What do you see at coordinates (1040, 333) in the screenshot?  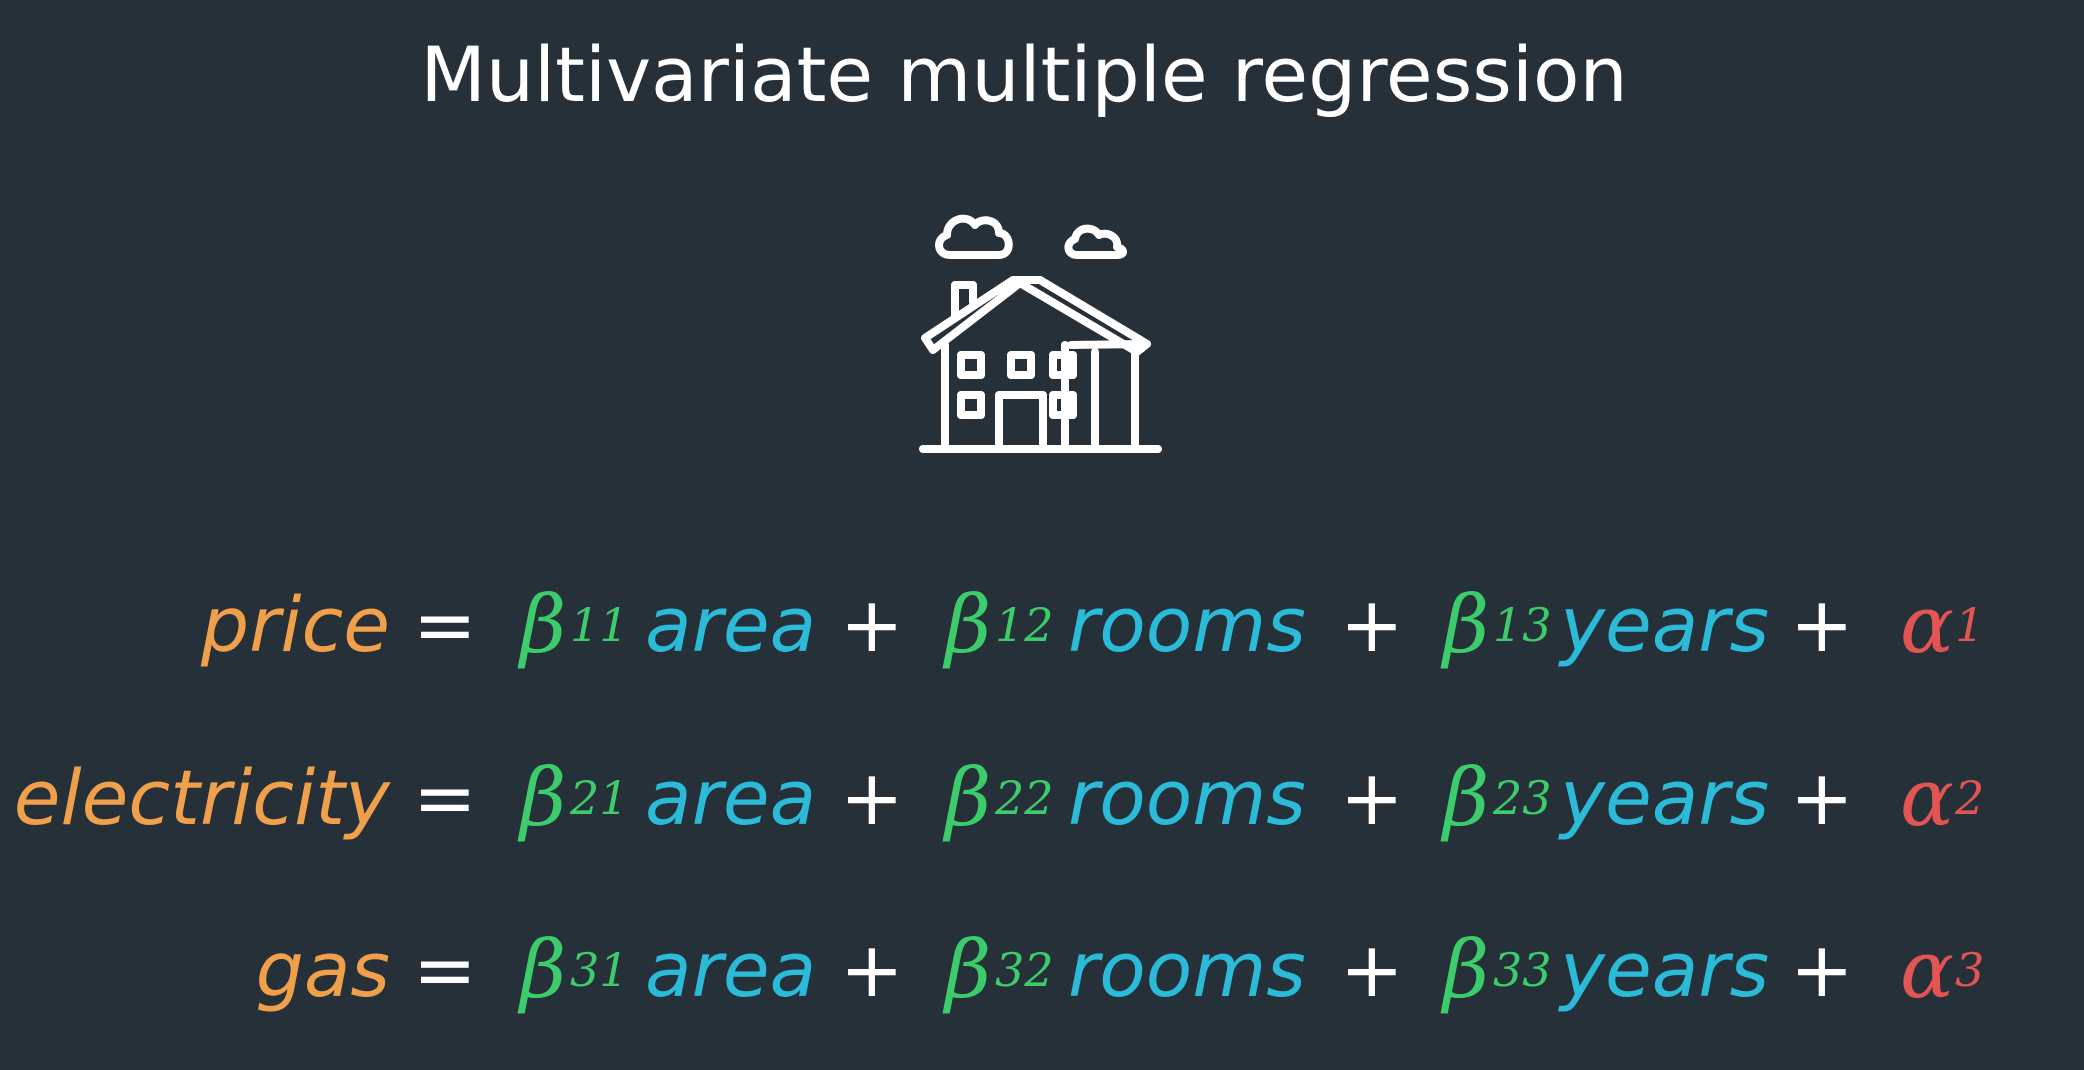 I see `house-icon` at bounding box center [1040, 333].